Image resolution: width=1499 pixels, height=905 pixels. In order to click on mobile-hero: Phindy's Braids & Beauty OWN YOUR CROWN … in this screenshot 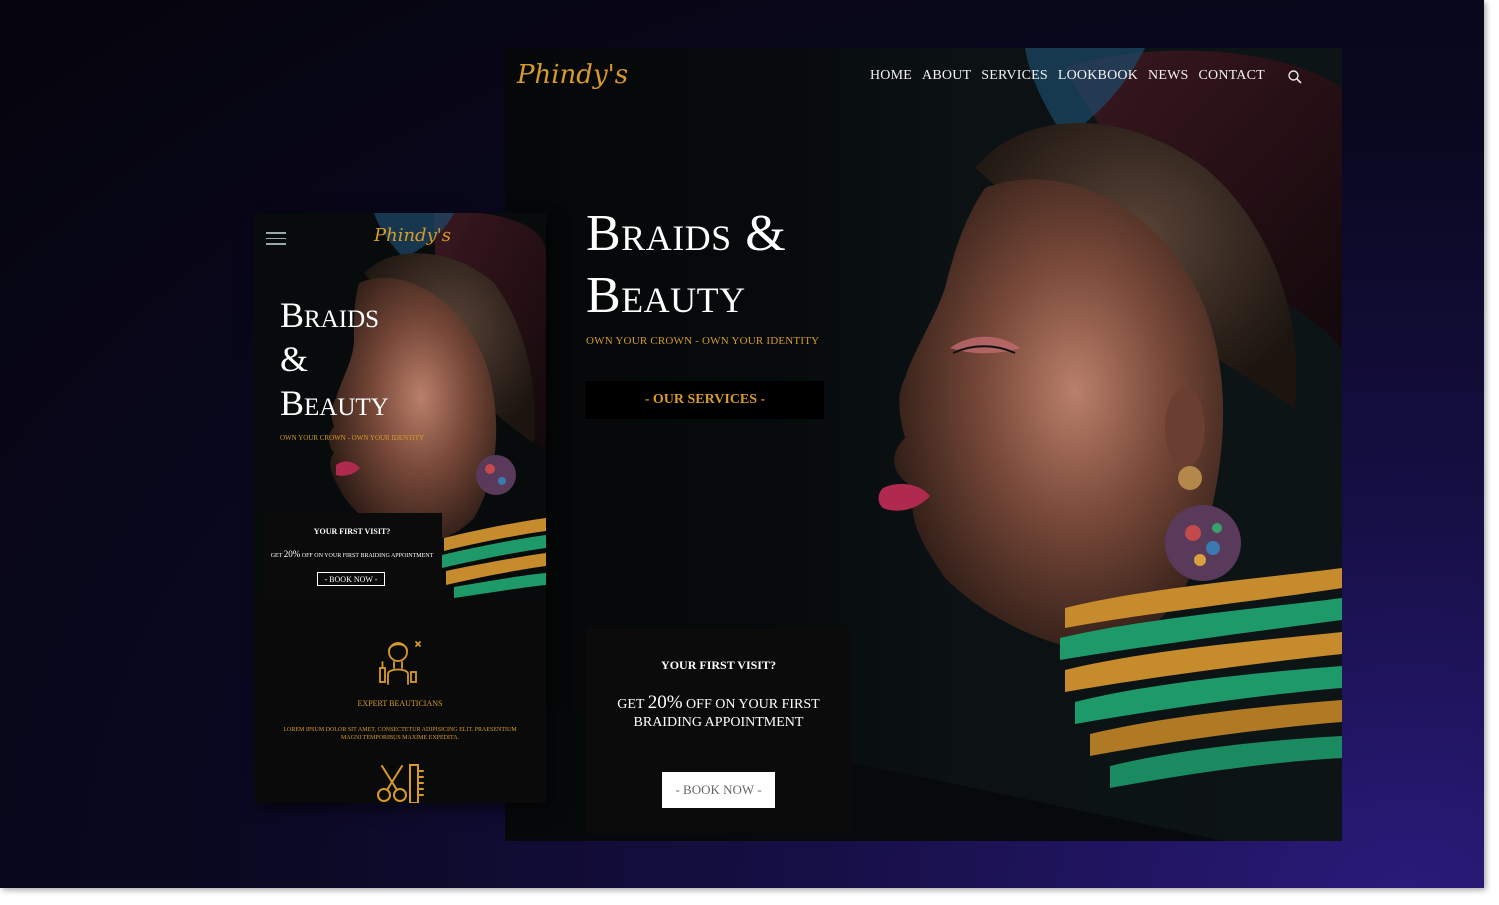, I will do `click(400, 405)`.